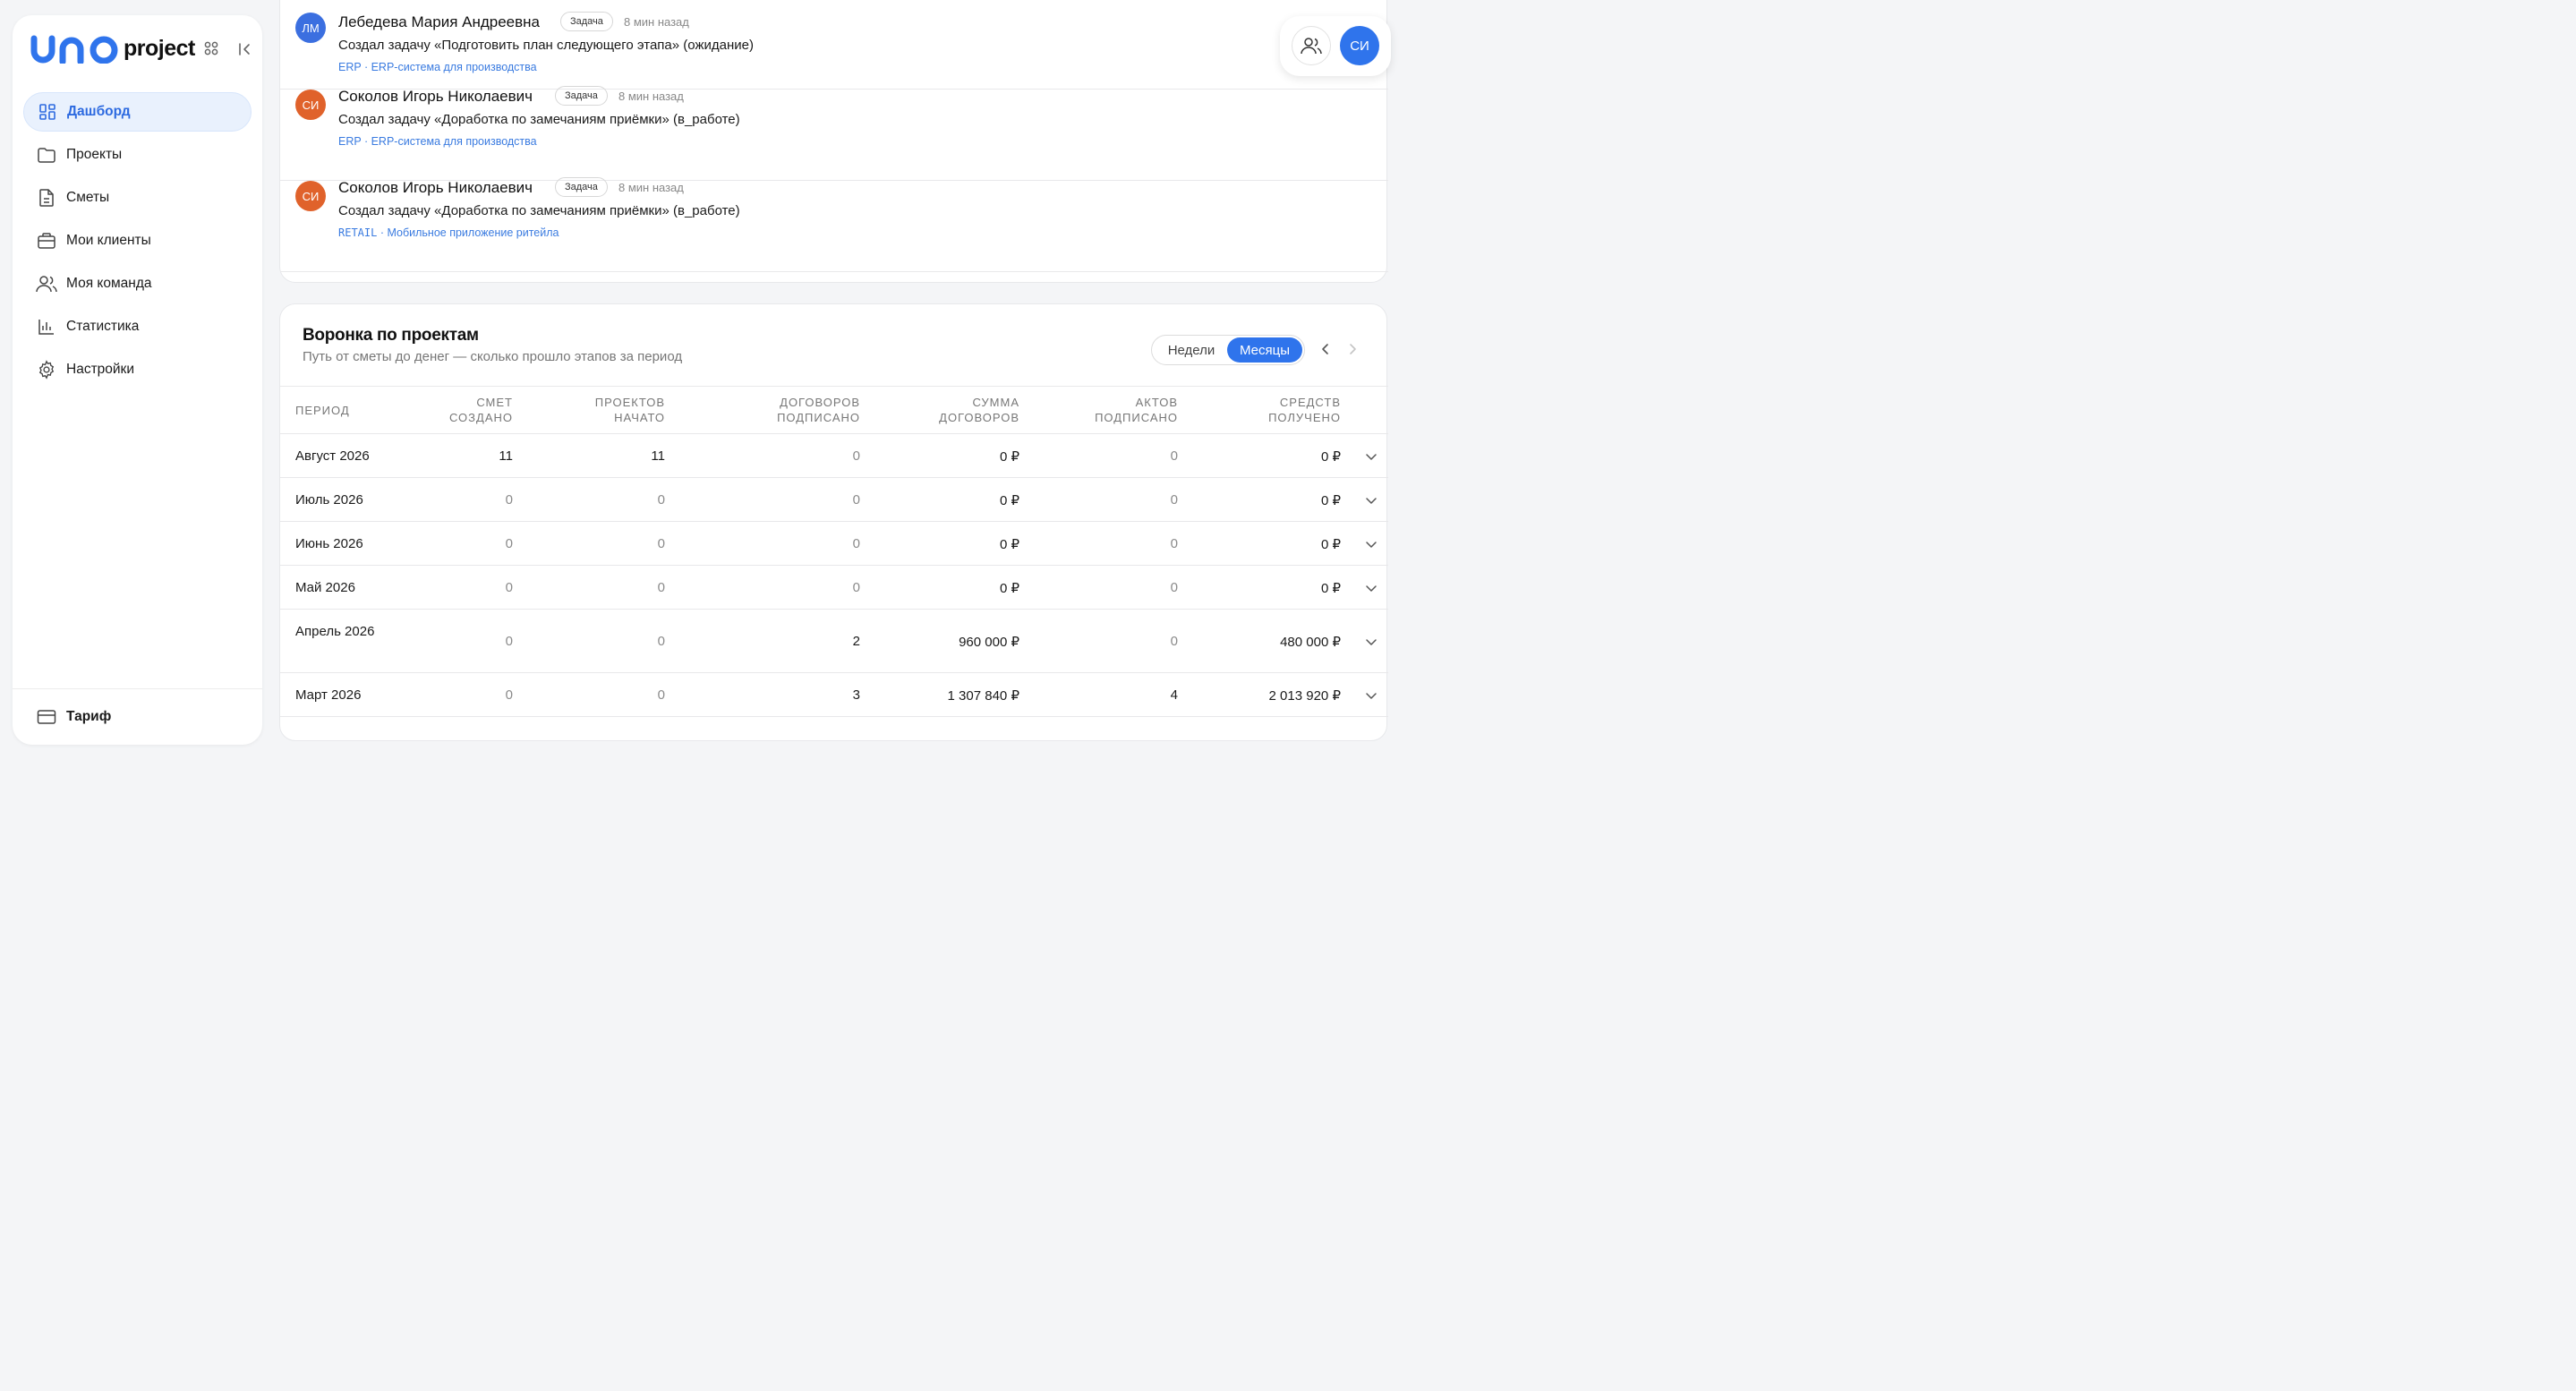  I want to click on apps-grid-icon, so click(211, 48).